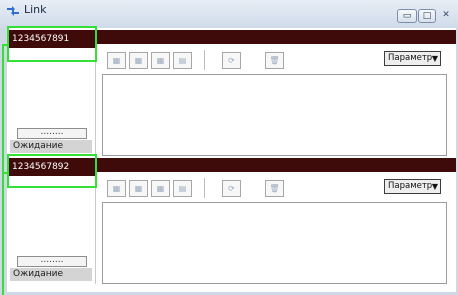 This screenshot has width=458, height=295. I want to click on link-app-icon, so click(13, 11).